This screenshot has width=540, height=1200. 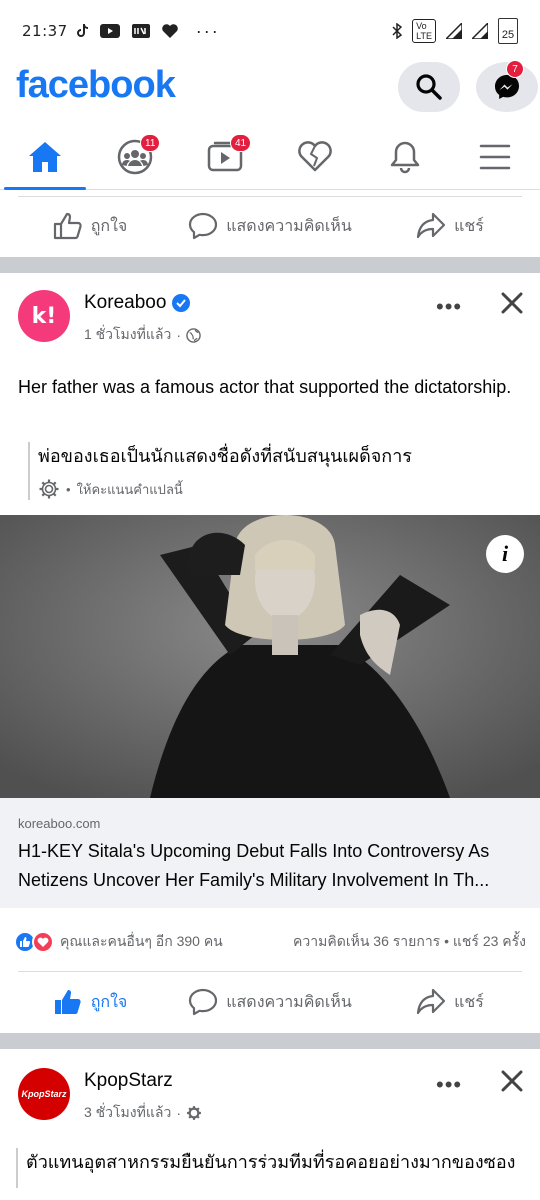 I want to click on prev-post-actions: ถูกใจ แสดงความคิดเห็น แชร์, so click(x=270, y=226).